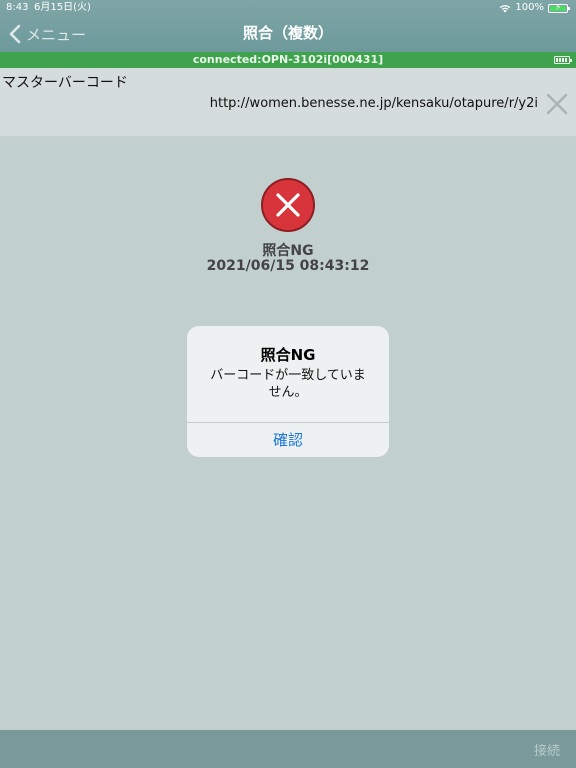  Describe the element at coordinates (56, 34) in the screenshot. I see `back-button-label: メニュー` at that location.